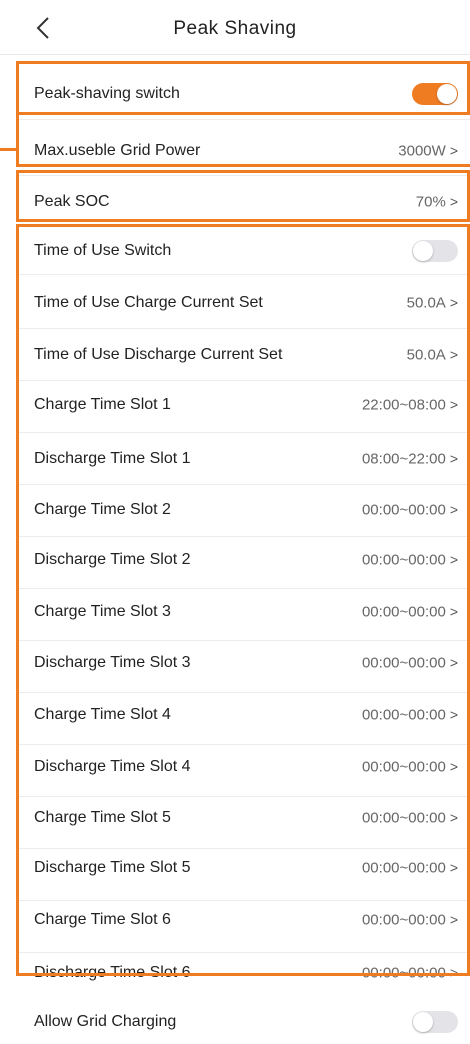 The height and width of the screenshot is (1044, 470). What do you see at coordinates (435, 94) in the screenshot?
I see `peak-shaving-toggle` at bounding box center [435, 94].